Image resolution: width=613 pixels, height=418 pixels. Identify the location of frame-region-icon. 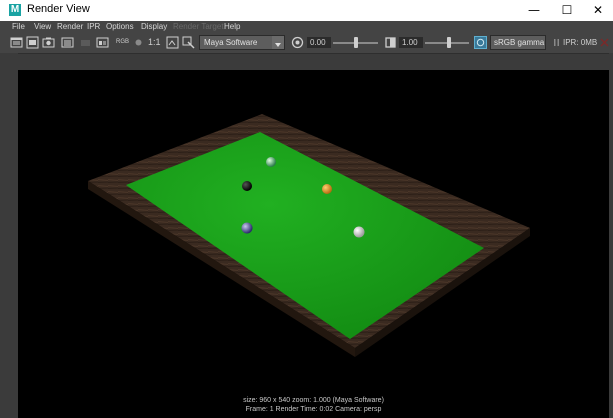
(188, 42).